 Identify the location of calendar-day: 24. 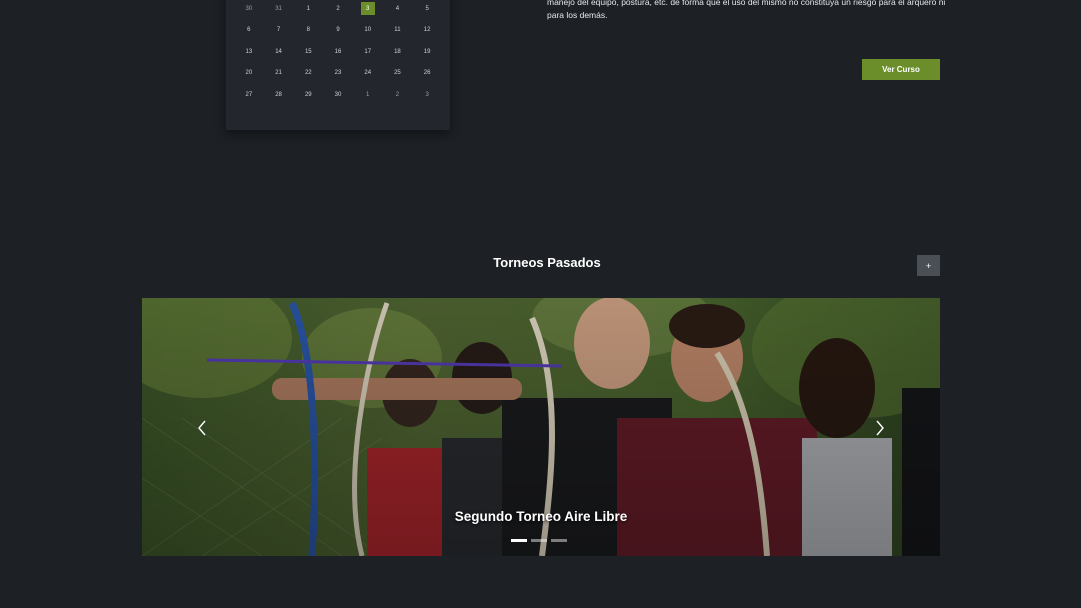
(368, 74).